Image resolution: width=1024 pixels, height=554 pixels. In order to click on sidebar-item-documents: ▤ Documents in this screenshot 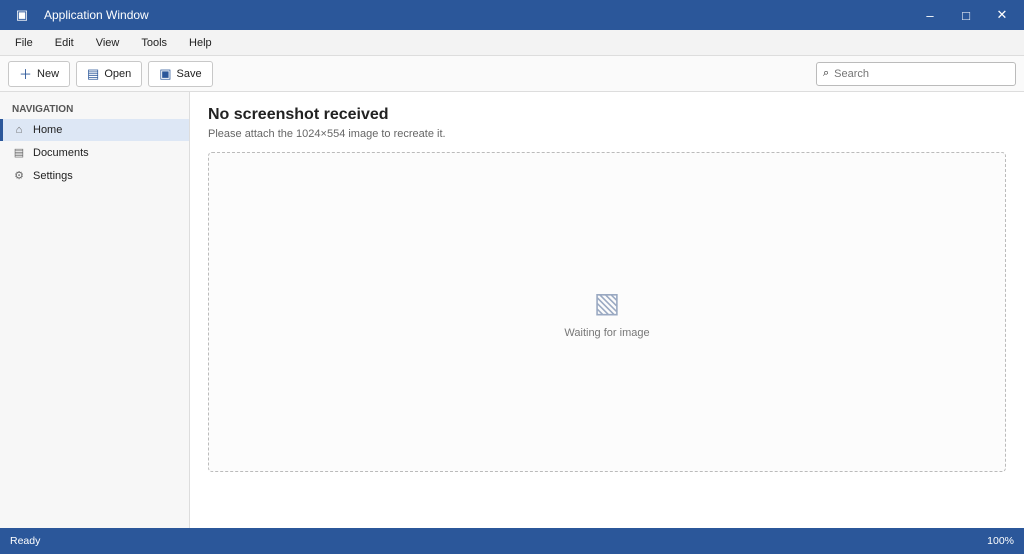, I will do `click(94, 152)`.